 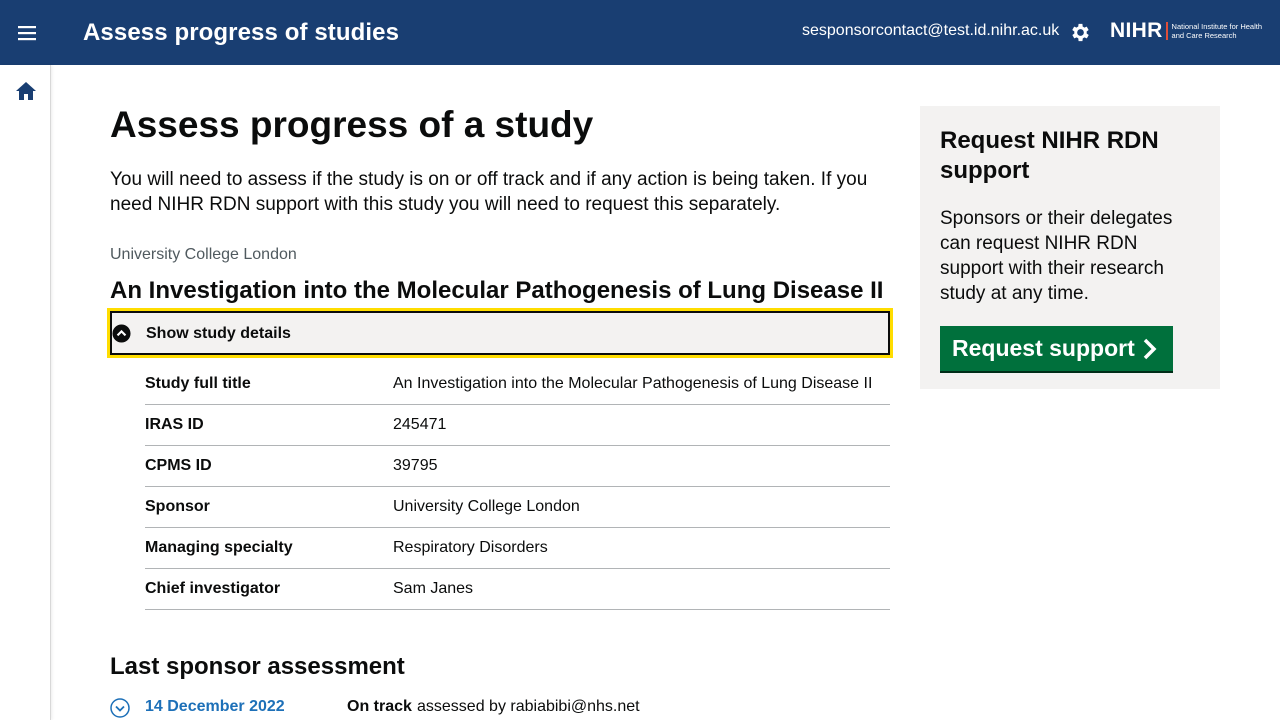 I want to click on summary-value: 245471, so click(x=420, y=424).